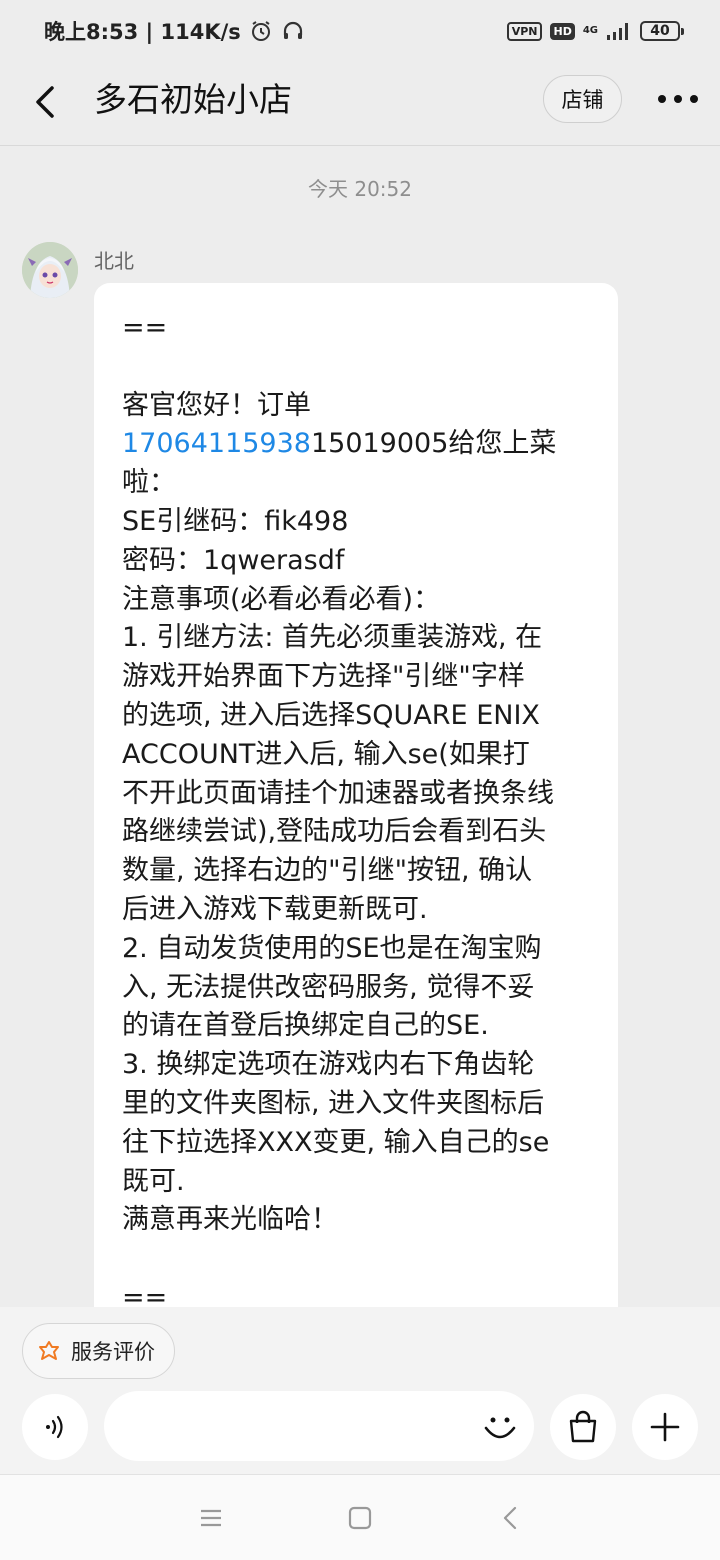 Image resolution: width=720 pixels, height=1560 pixels. I want to click on voice-button, so click(55, 1427).